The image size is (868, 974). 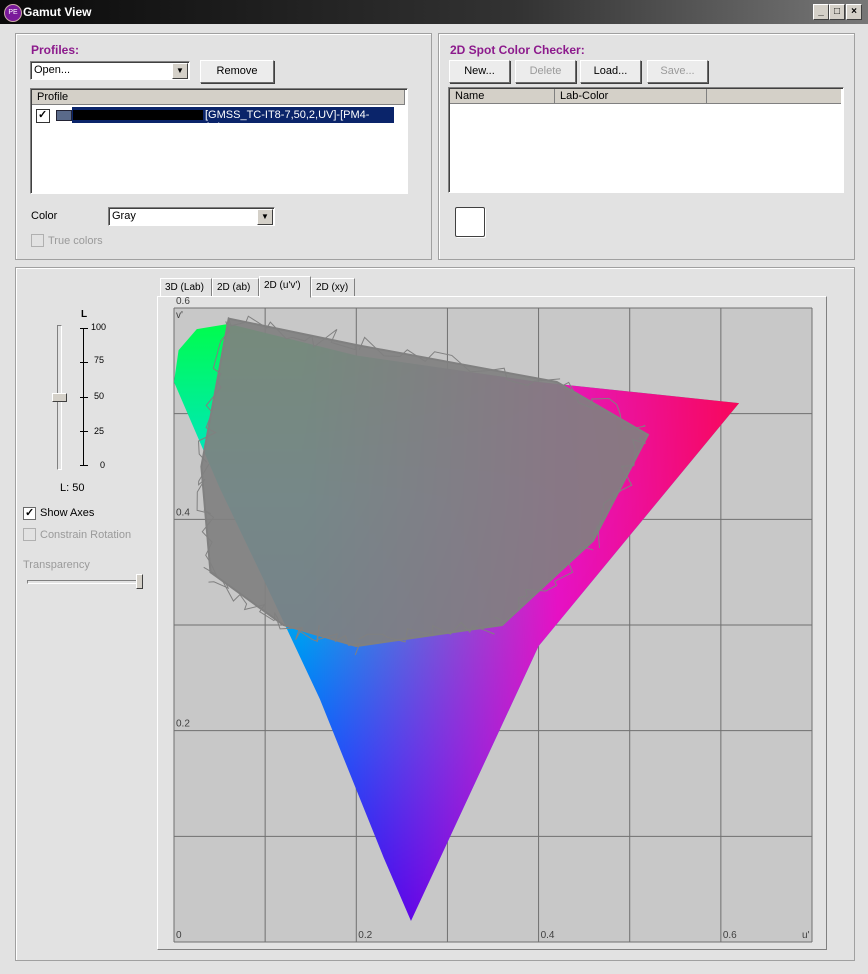 I want to click on transparency-label: Transparency, so click(x=56, y=565).